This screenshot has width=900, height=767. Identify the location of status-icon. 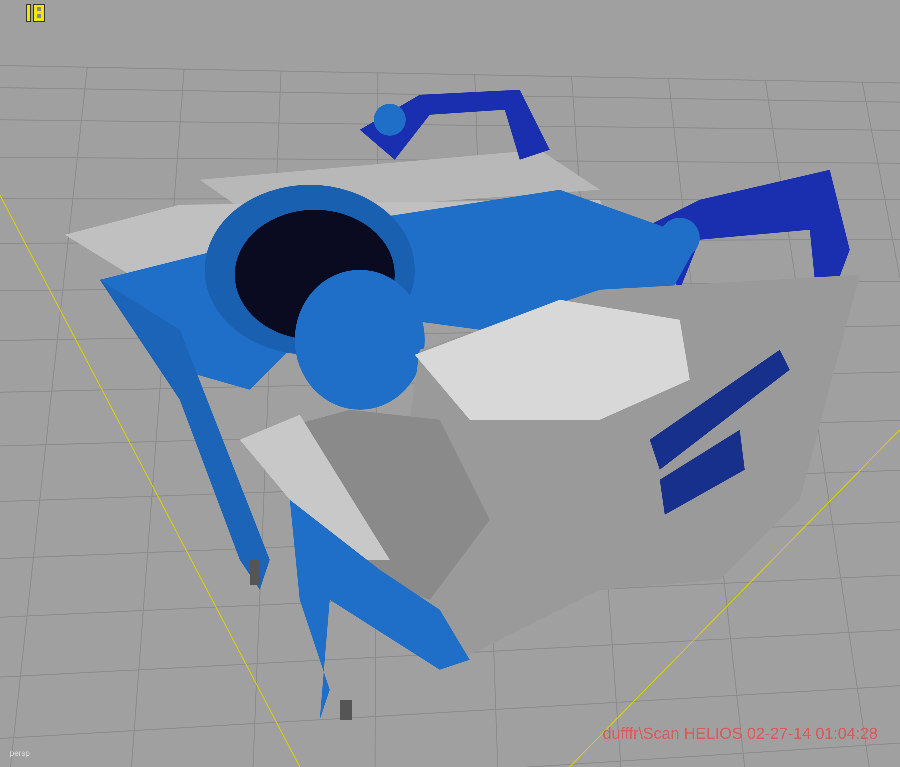
(36, 13).